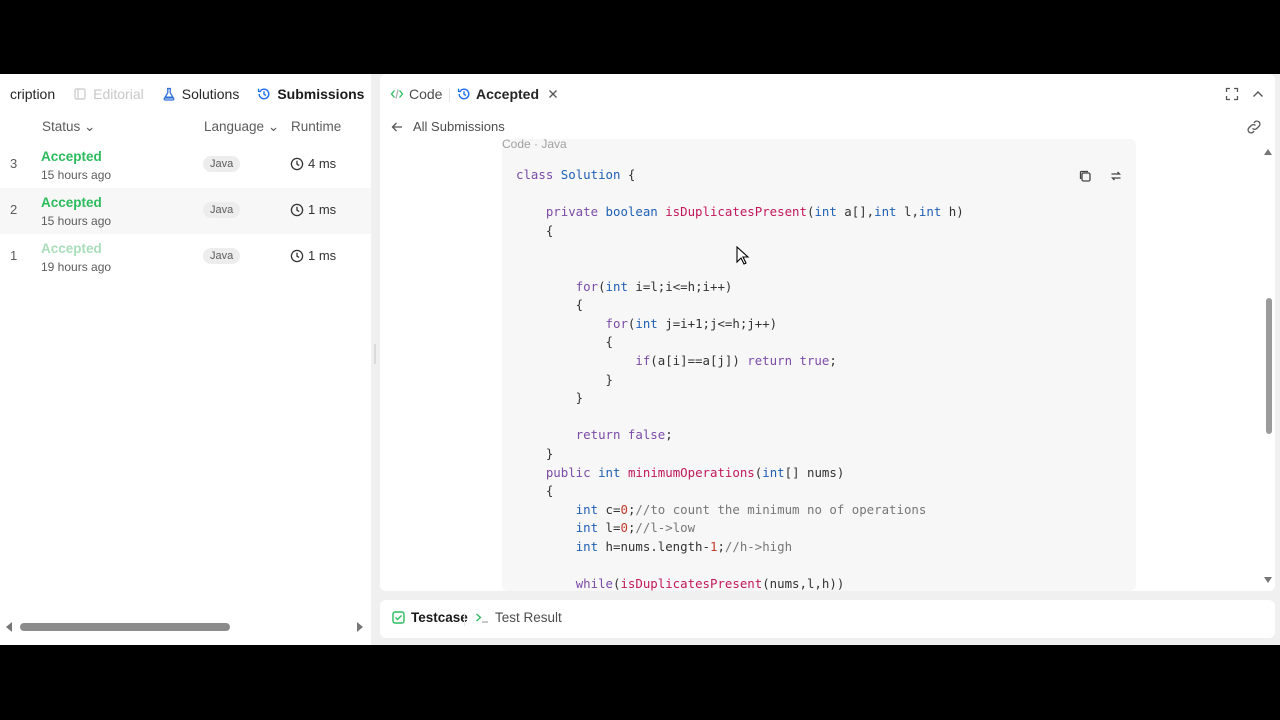 The height and width of the screenshot is (720, 1280). What do you see at coordinates (743, 255) in the screenshot?
I see `mouse-pointer-icon` at bounding box center [743, 255].